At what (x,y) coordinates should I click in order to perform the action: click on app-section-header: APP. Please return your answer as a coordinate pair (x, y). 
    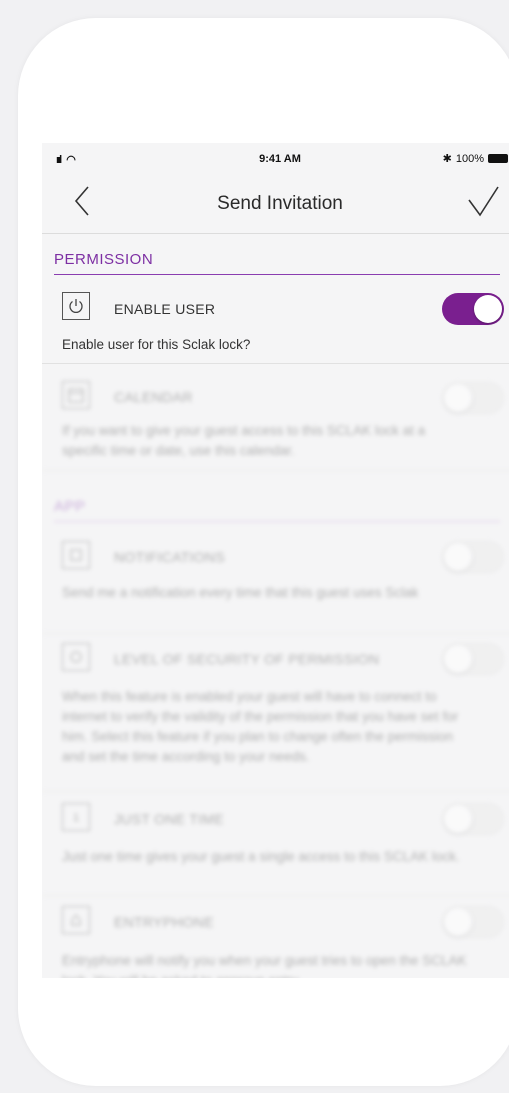
    Looking at the image, I should click on (277, 510).